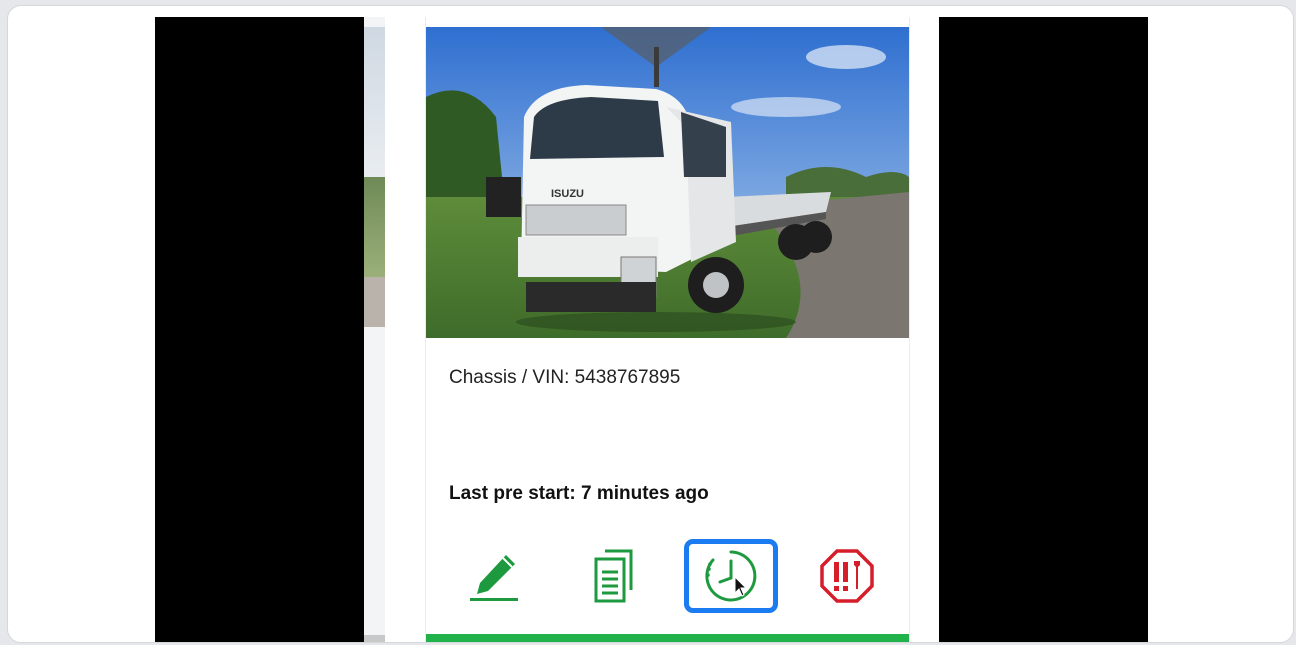  I want to click on vin-text: Chassis / VIN: 5438767895, so click(565, 377).